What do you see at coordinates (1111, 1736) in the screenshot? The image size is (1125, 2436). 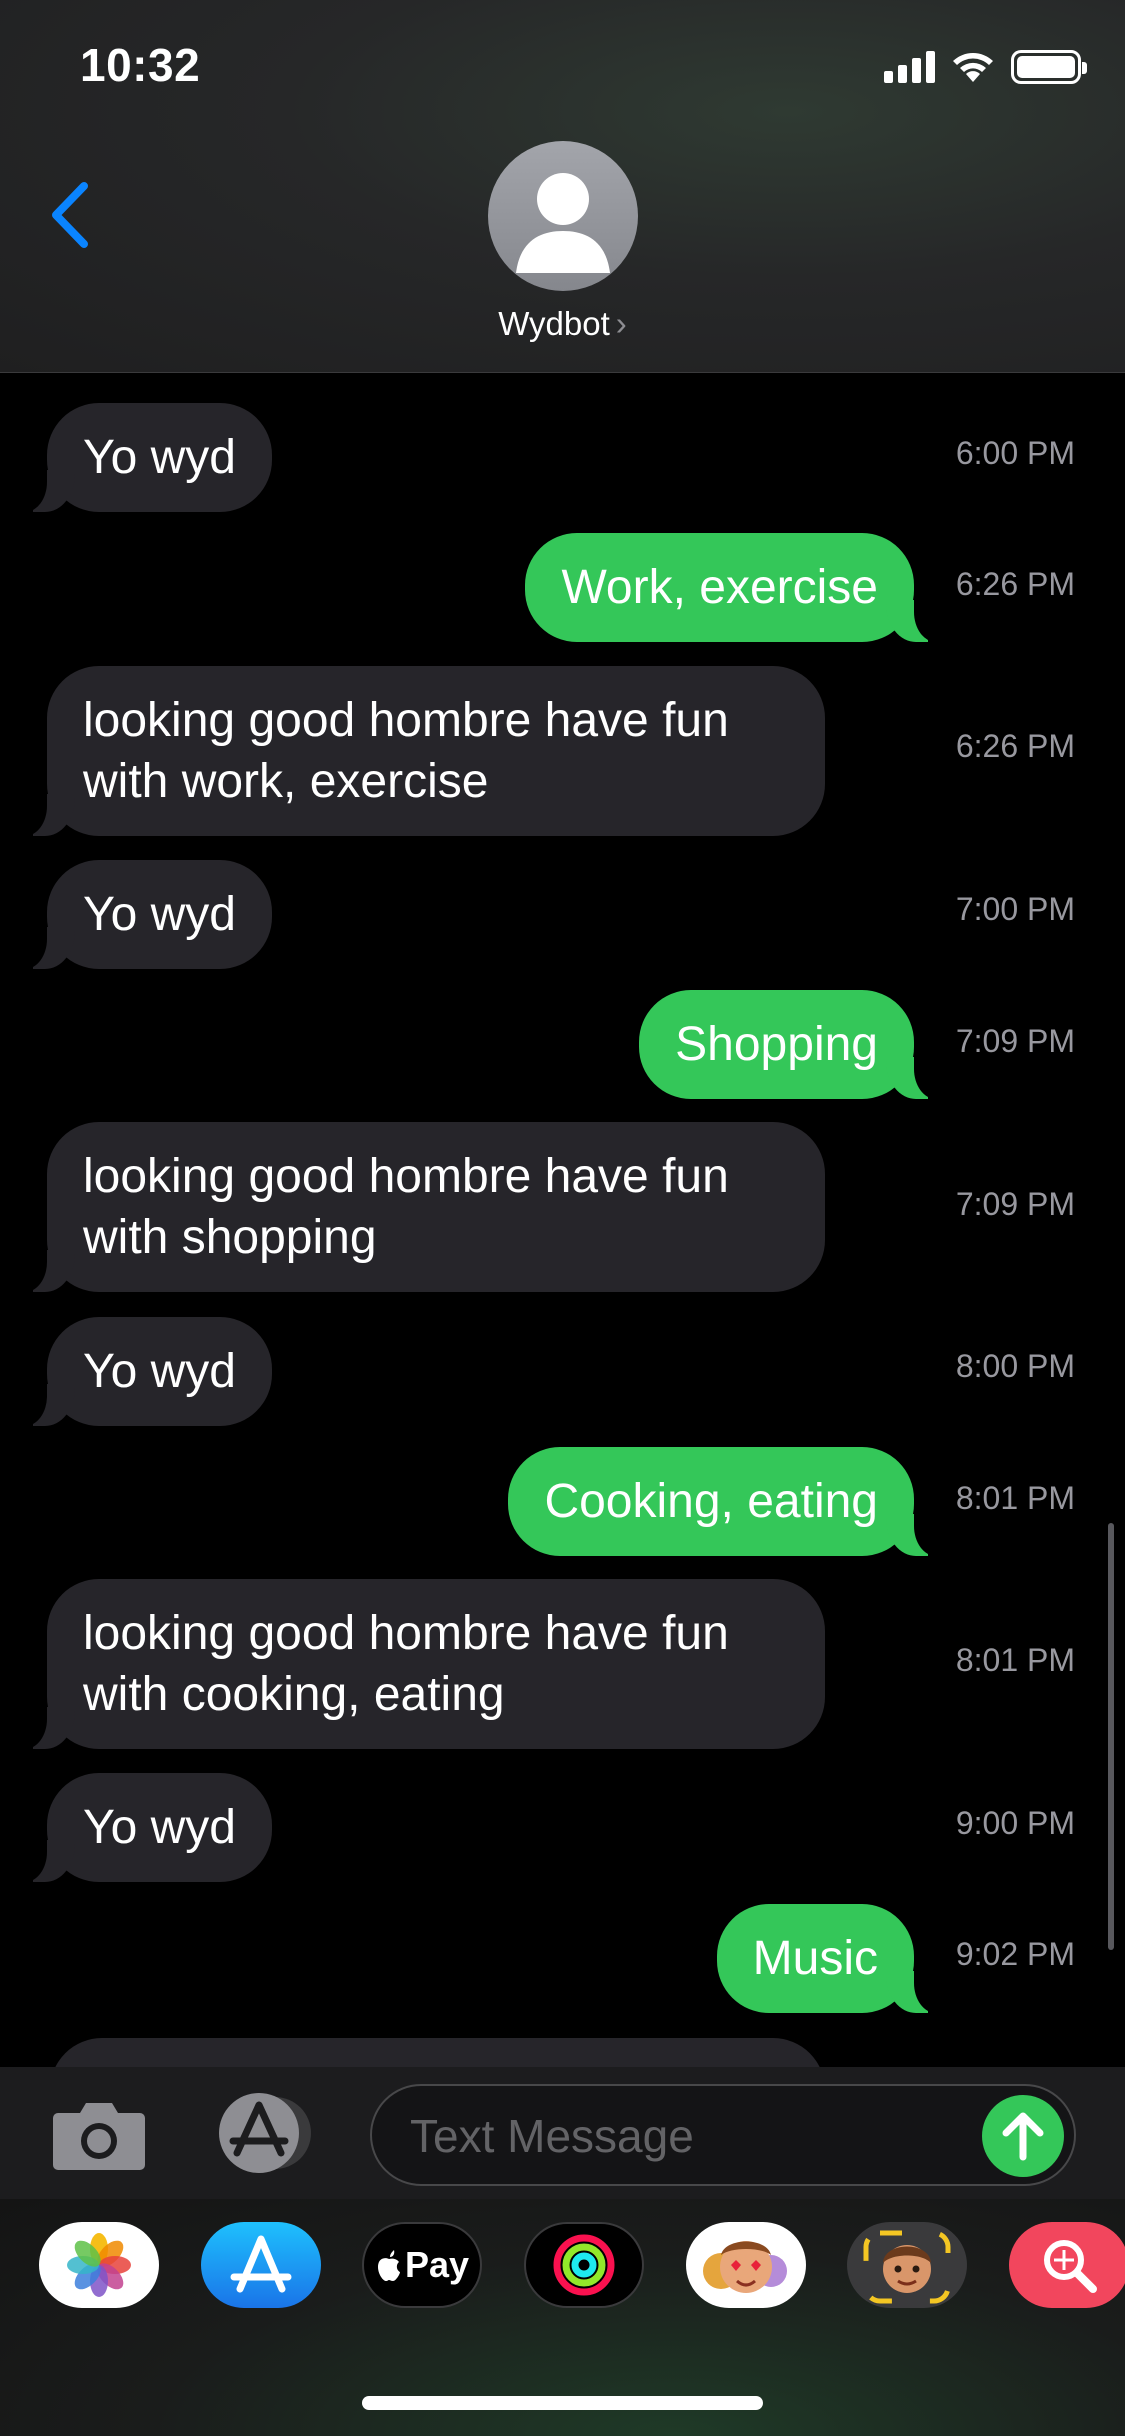 I see `scroll-indicator` at bounding box center [1111, 1736].